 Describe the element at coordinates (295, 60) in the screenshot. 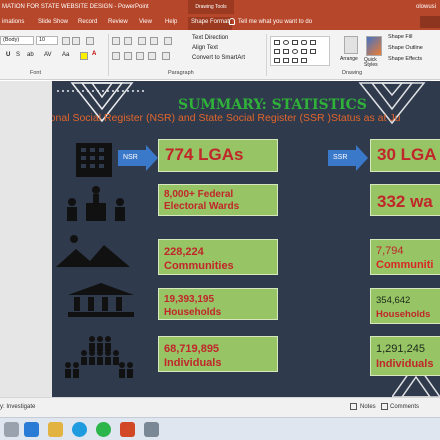

I see `shape-bracket-icon` at that location.